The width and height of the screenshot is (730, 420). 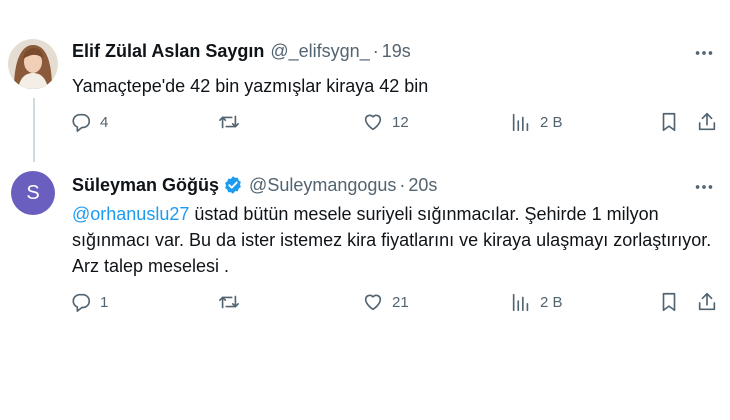 I want to click on mention-link: @orhanuslu27, so click(x=130, y=214).